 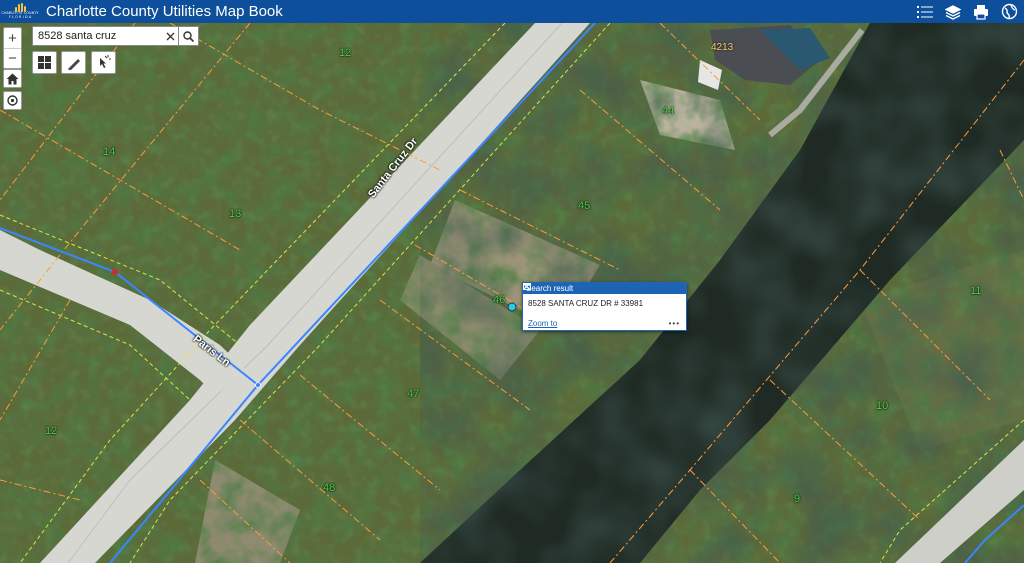 What do you see at coordinates (586, 303) in the screenshot?
I see `popup-address: 8528 SANTA CRUZ DR # 33981` at bounding box center [586, 303].